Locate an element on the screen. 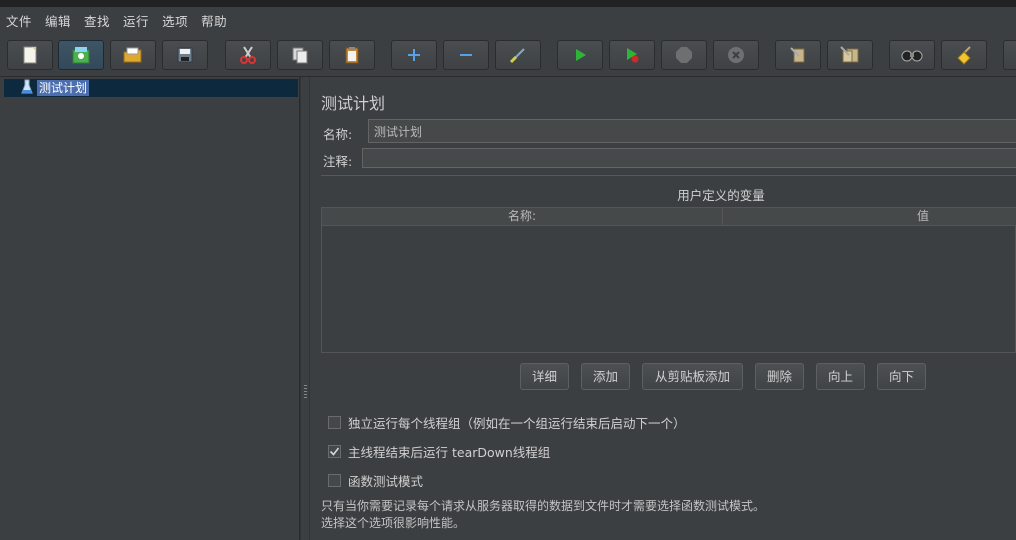 This screenshot has height=540, width=1016. add-from-clipboard-button: 从剪贴板添加 is located at coordinates (692, 376).